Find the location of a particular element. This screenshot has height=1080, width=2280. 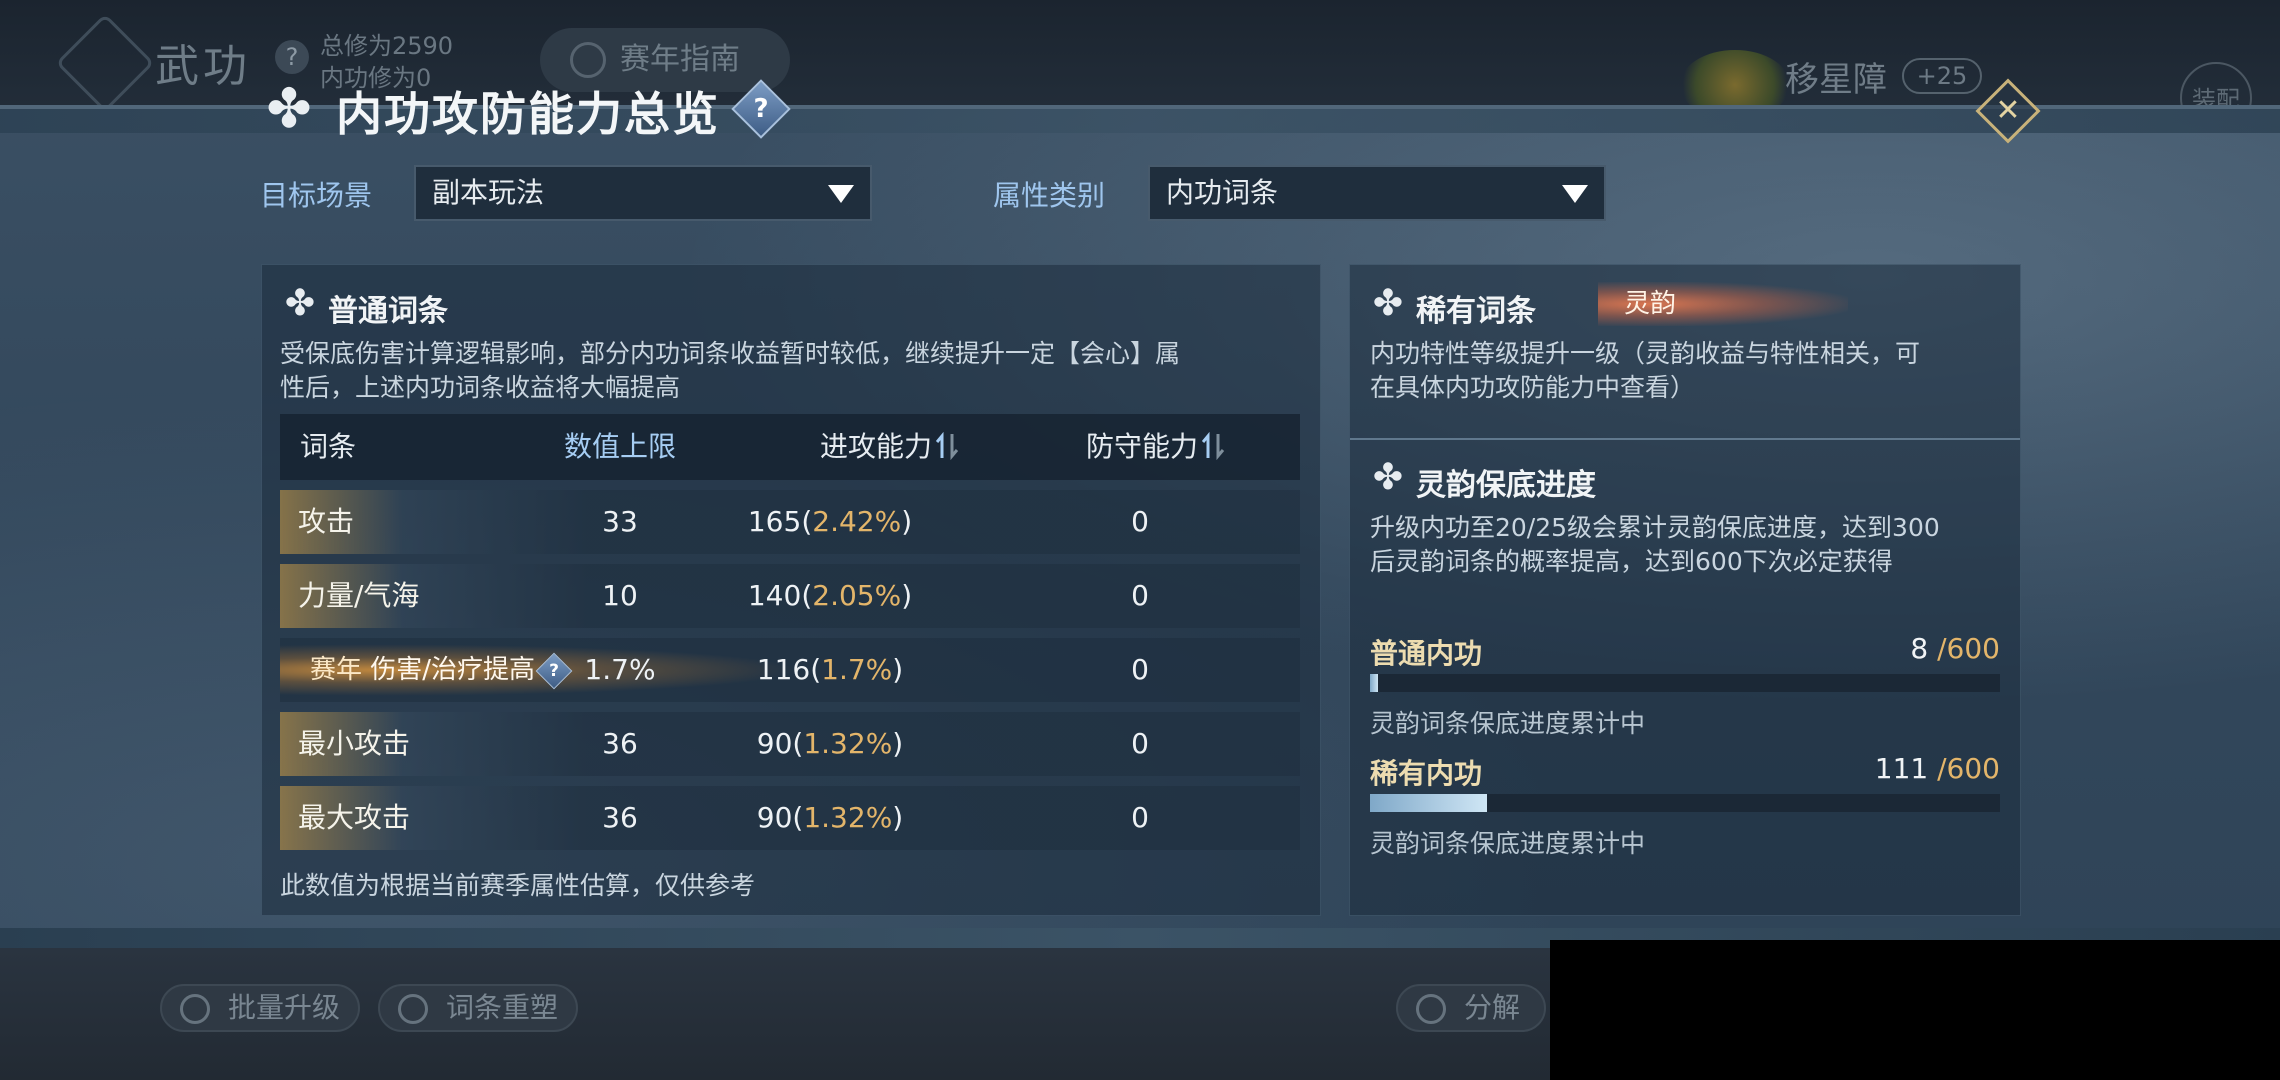

rare-inner-label: 稀有内功 is located at coordinates (1426, 773).